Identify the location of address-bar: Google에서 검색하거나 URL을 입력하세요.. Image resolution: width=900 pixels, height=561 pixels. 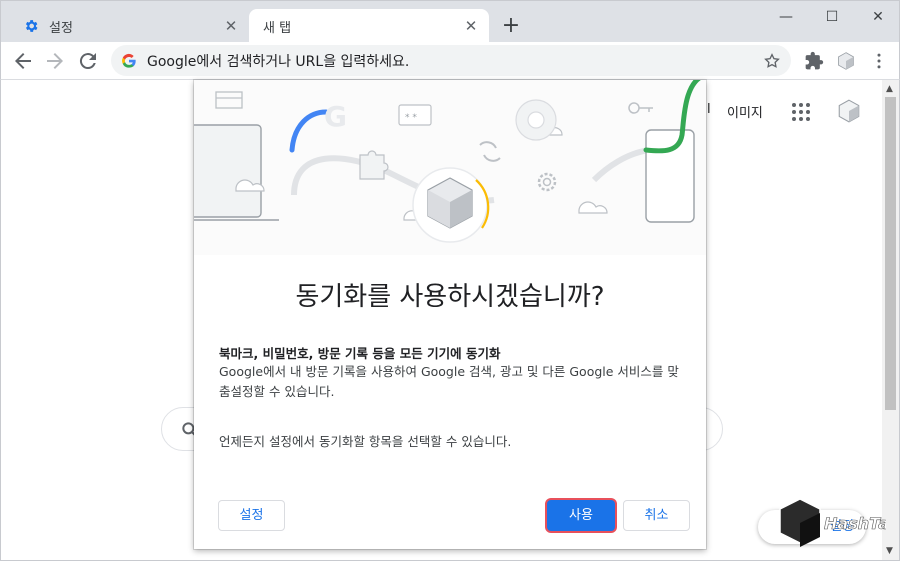
(451, 60).